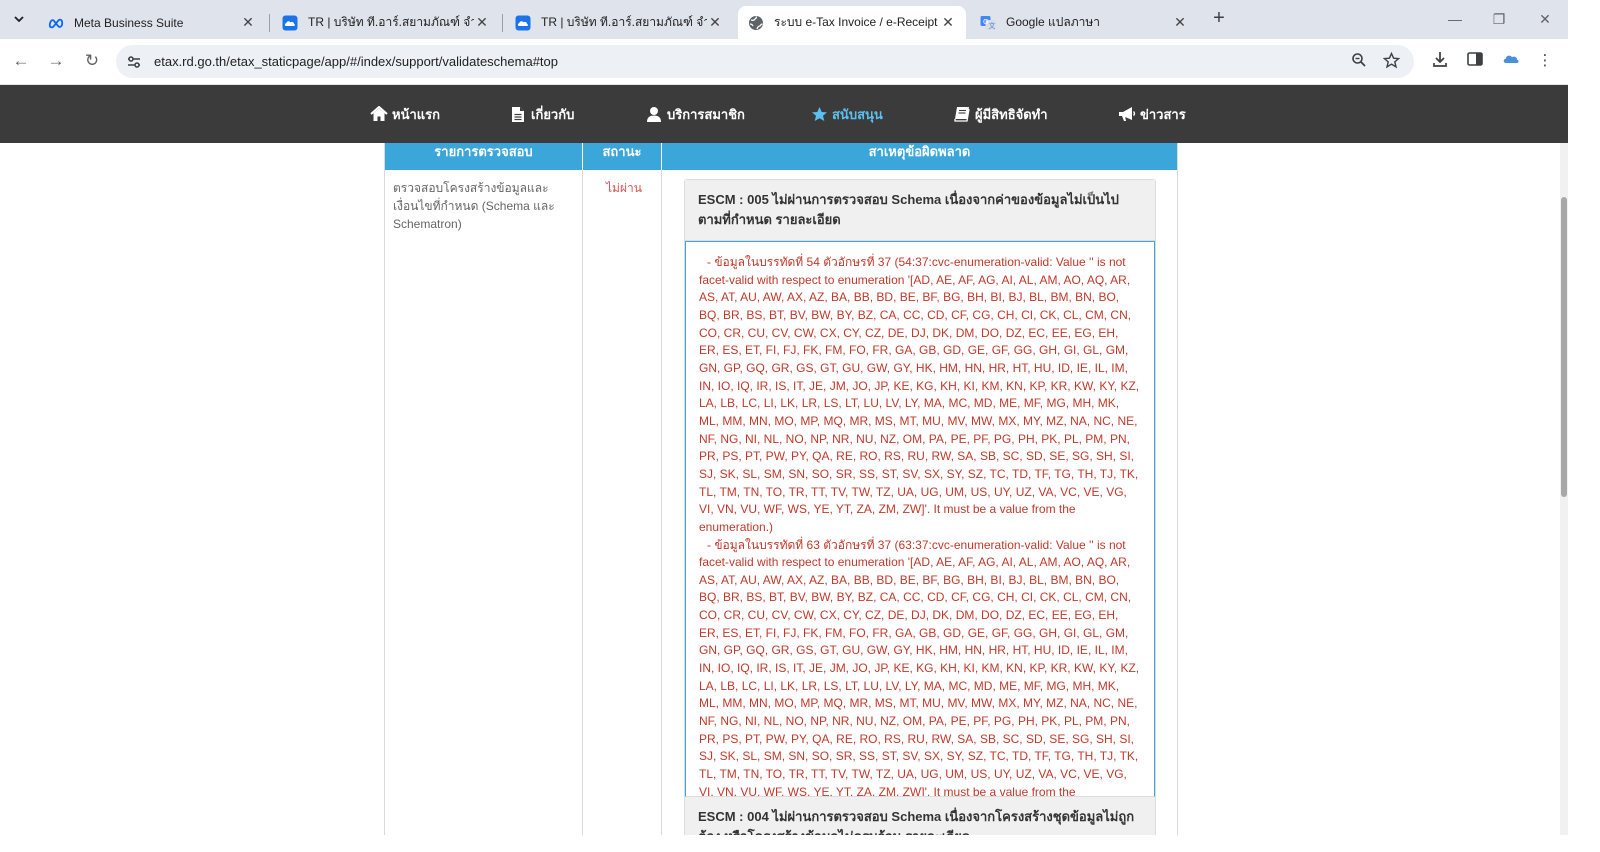  Describe the element at coordinates (1053, 22) in the screenshot. I see `tab-title: Google แปลภาษา` at that location.